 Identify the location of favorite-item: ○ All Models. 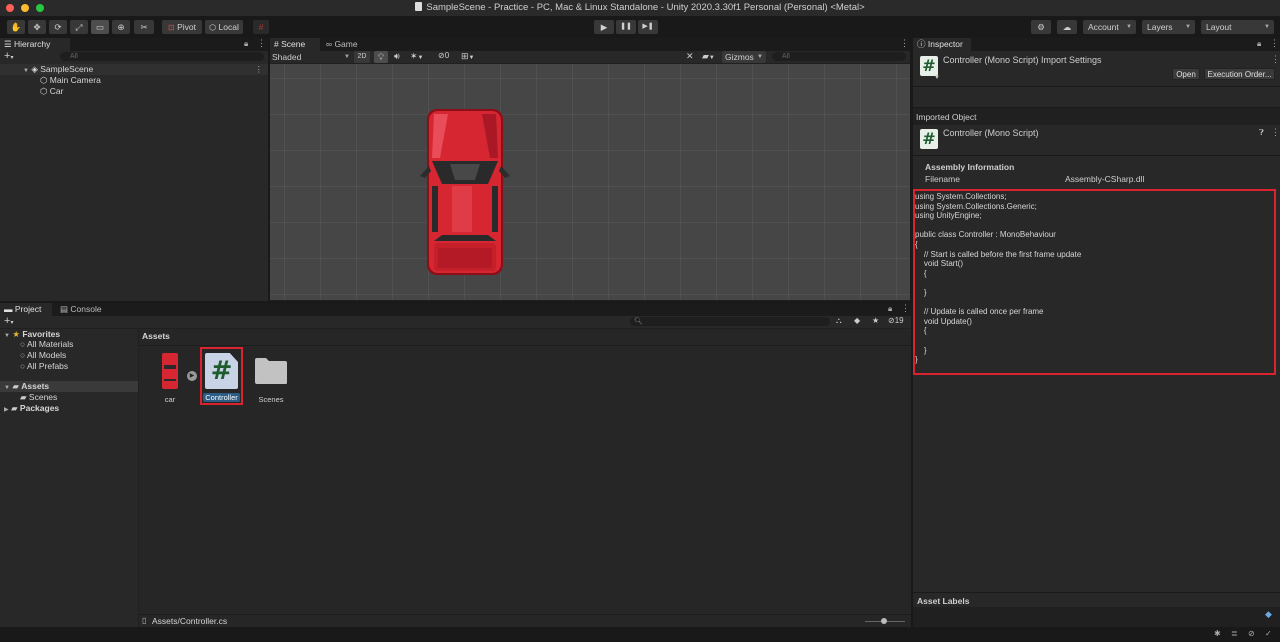
(43, 355).